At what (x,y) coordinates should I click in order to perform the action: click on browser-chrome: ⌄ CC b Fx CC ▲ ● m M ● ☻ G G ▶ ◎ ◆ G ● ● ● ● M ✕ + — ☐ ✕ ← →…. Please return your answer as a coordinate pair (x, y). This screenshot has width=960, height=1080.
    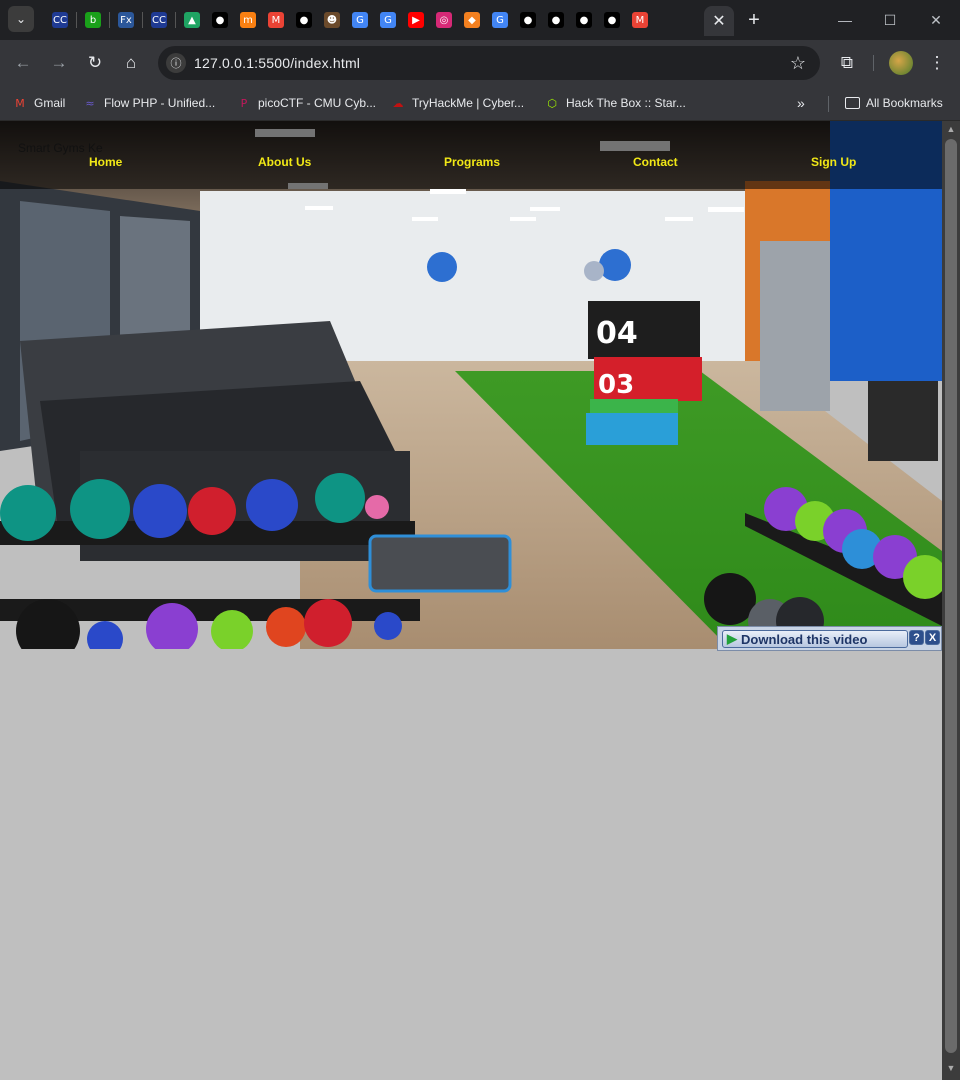
    Looking at the image, I should click on (480, 60).